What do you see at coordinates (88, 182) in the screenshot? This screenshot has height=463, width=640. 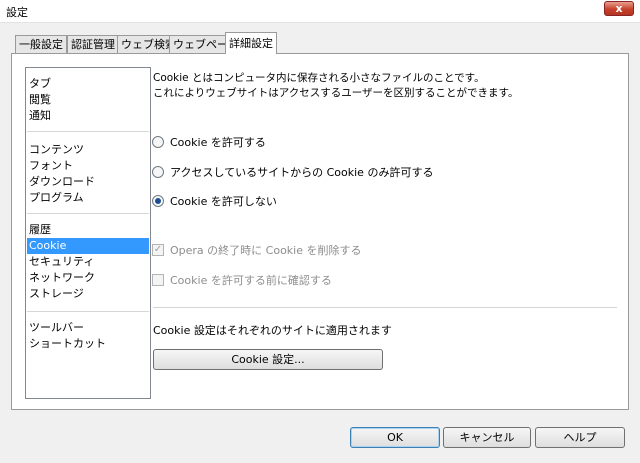 I see `category-item-downloads: ダウンロード` at bounding box center [88, 182].